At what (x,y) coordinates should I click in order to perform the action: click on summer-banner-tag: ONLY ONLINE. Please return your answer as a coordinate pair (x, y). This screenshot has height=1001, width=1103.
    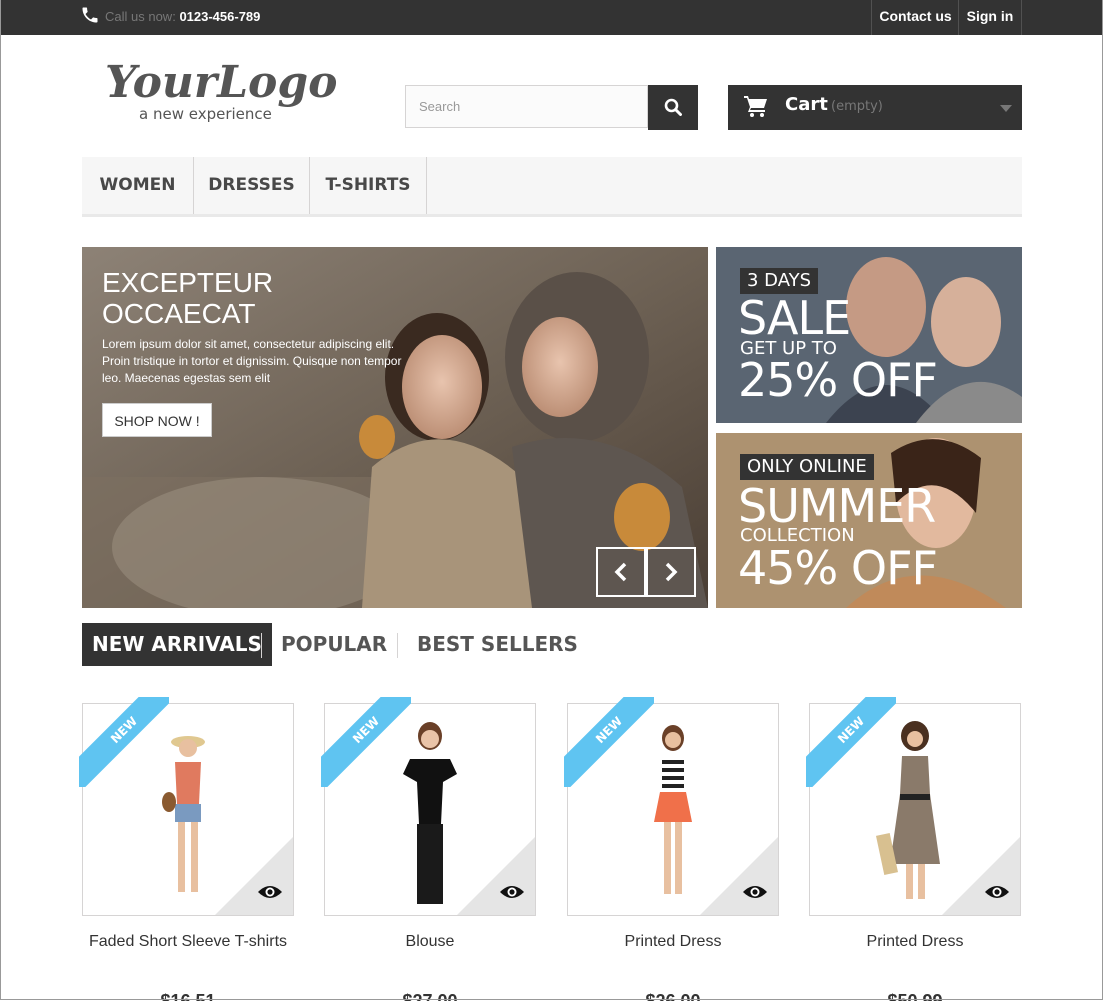
    Looking at the image, I should click on (807, 467).